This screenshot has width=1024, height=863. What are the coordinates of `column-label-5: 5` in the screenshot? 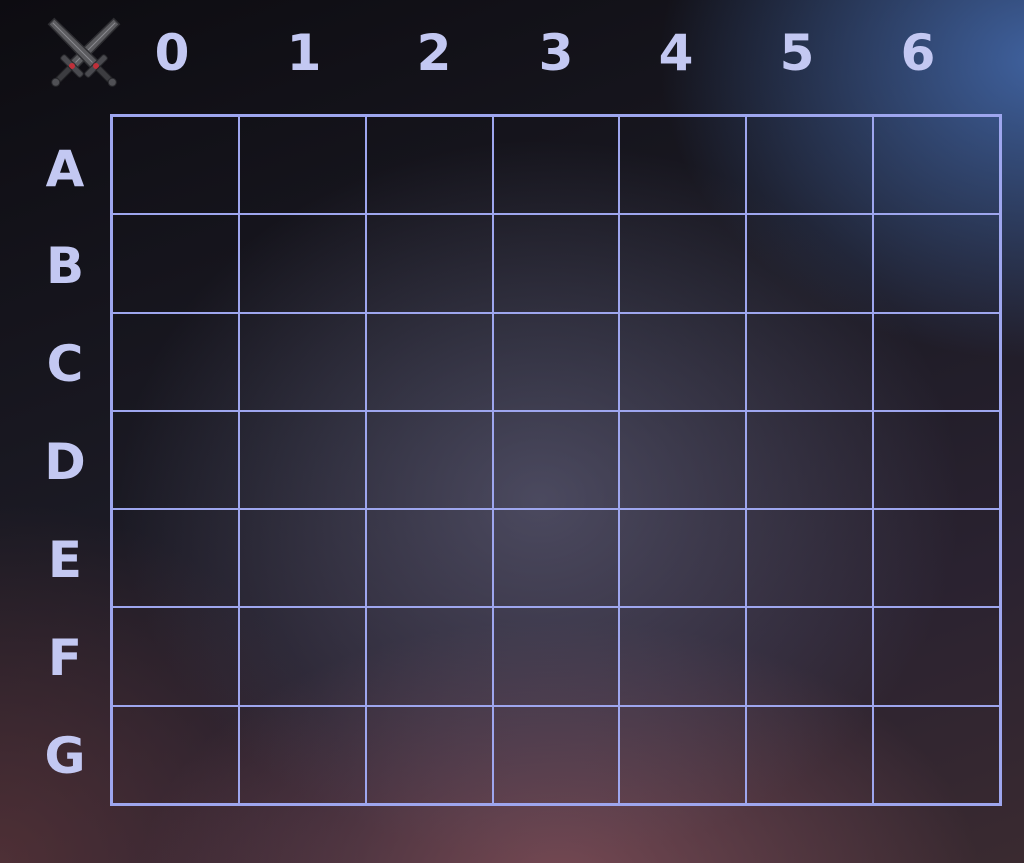 It's located at (797, 53).